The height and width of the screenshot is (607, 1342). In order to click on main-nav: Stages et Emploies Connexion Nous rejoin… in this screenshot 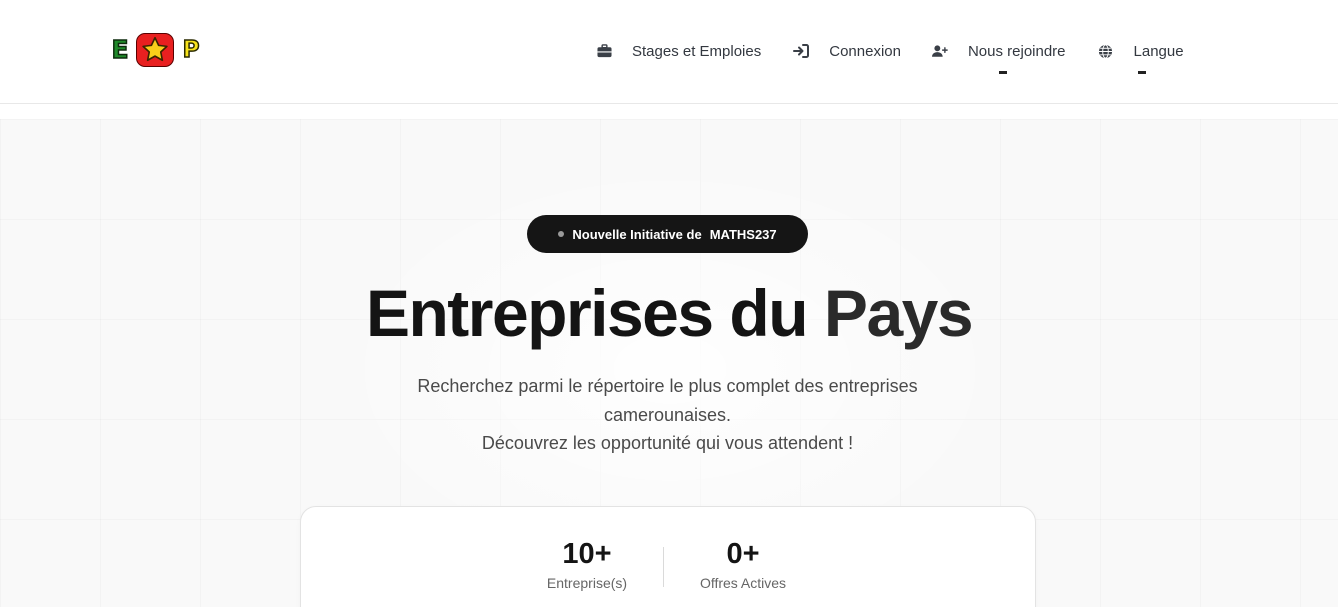, I will do `click(890, 56)`.